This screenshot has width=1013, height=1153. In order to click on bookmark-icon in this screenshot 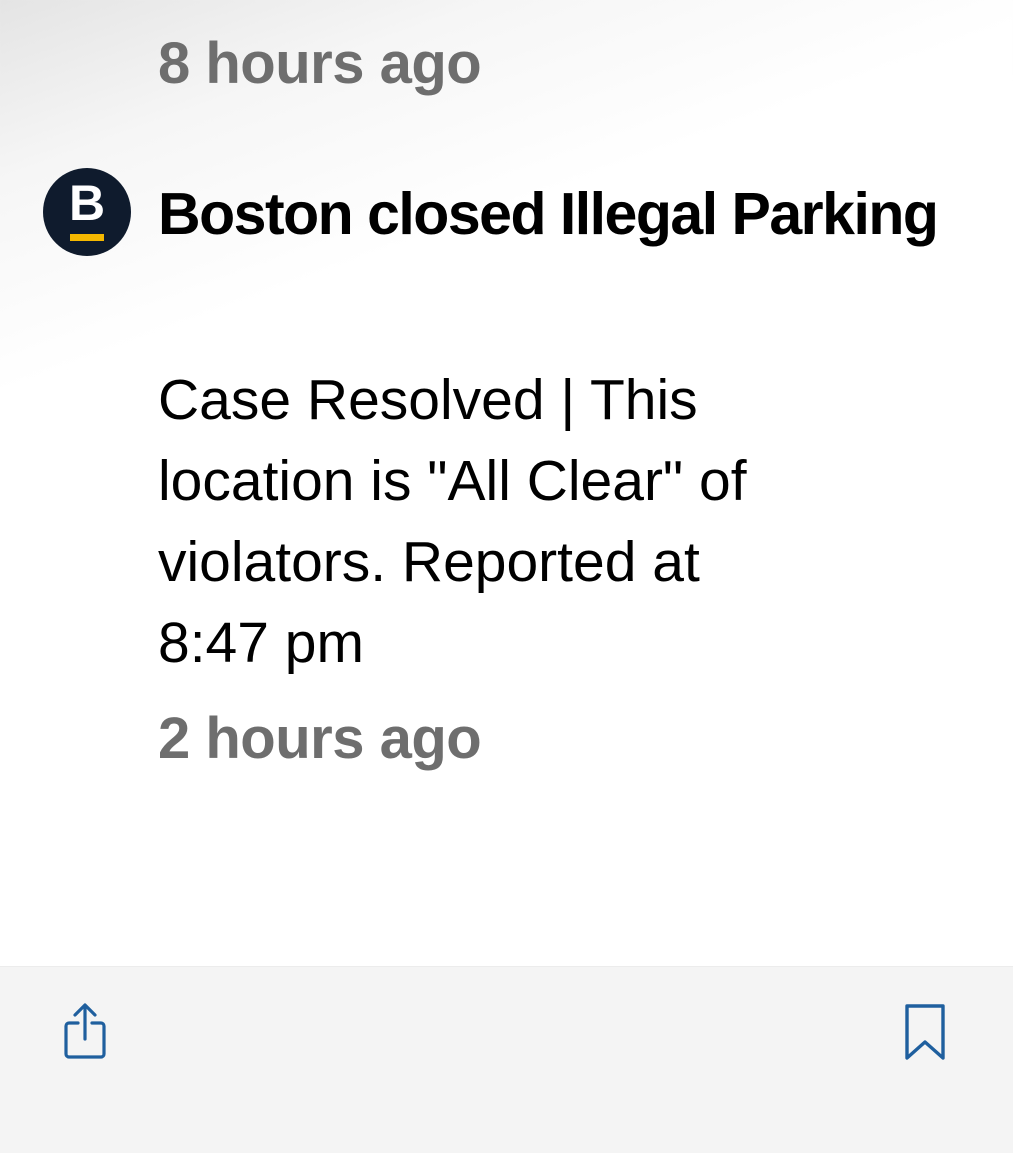, I will do `click(925, 1032)`.